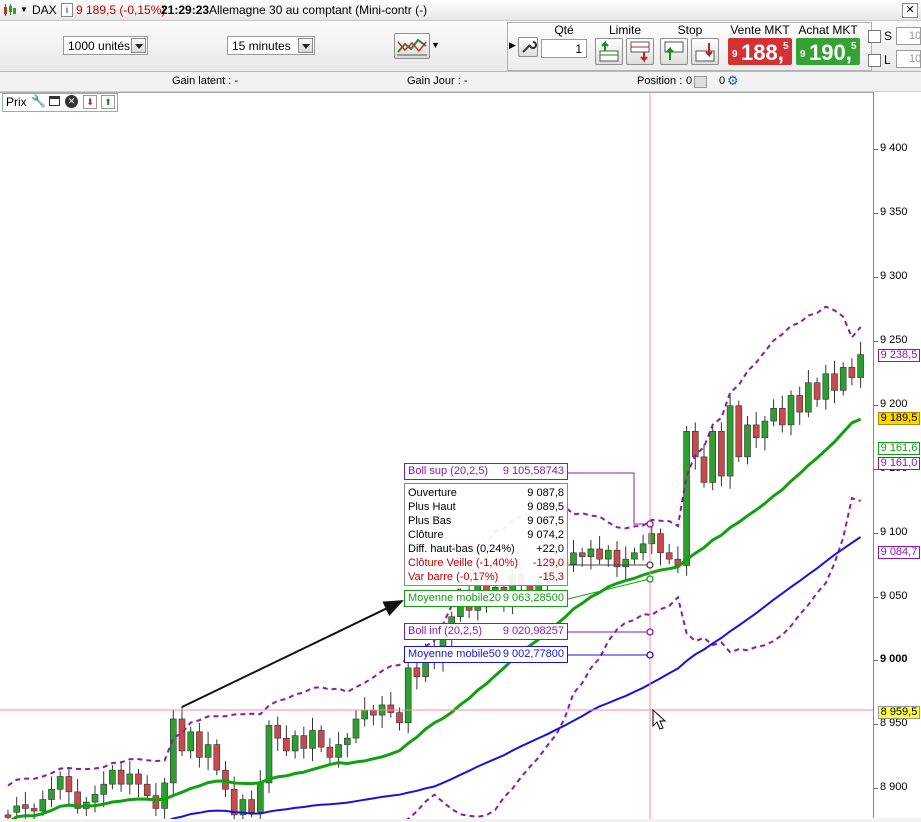  Describe the element at coordinates (121, 10) in the screenshot. I see `price-change: 9 189,5 (-0,15%)` at that location.